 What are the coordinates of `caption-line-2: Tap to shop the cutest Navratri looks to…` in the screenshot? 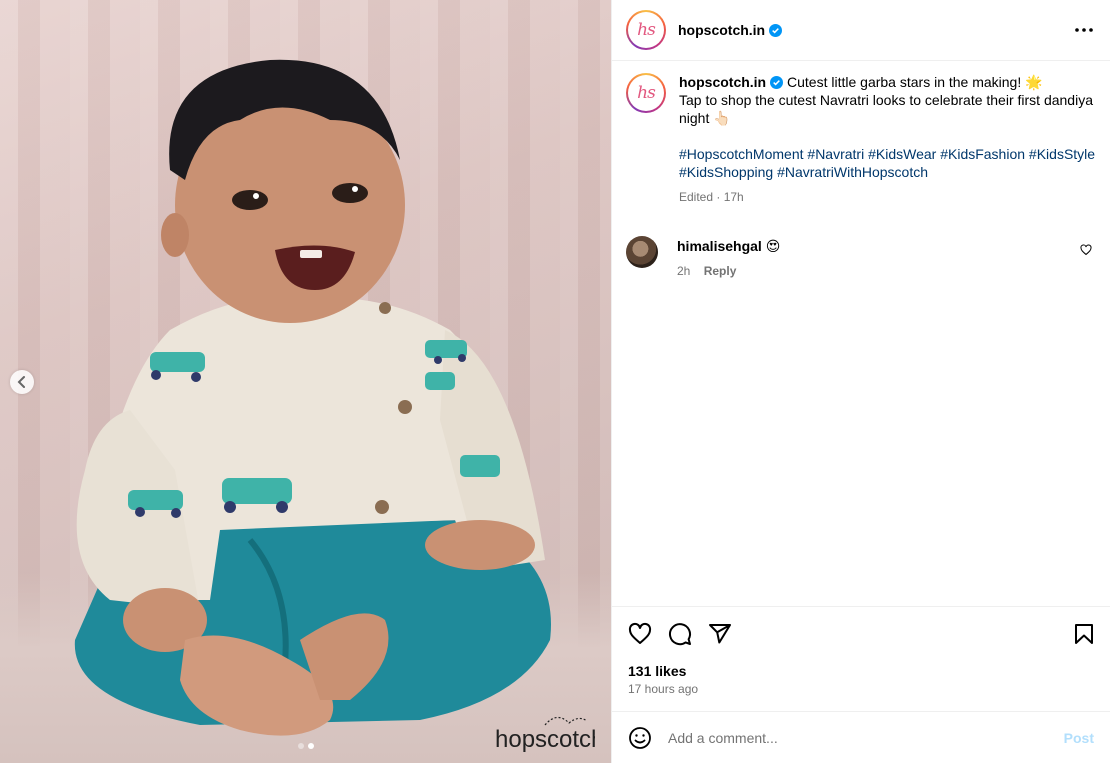 It's located at (886, 109).